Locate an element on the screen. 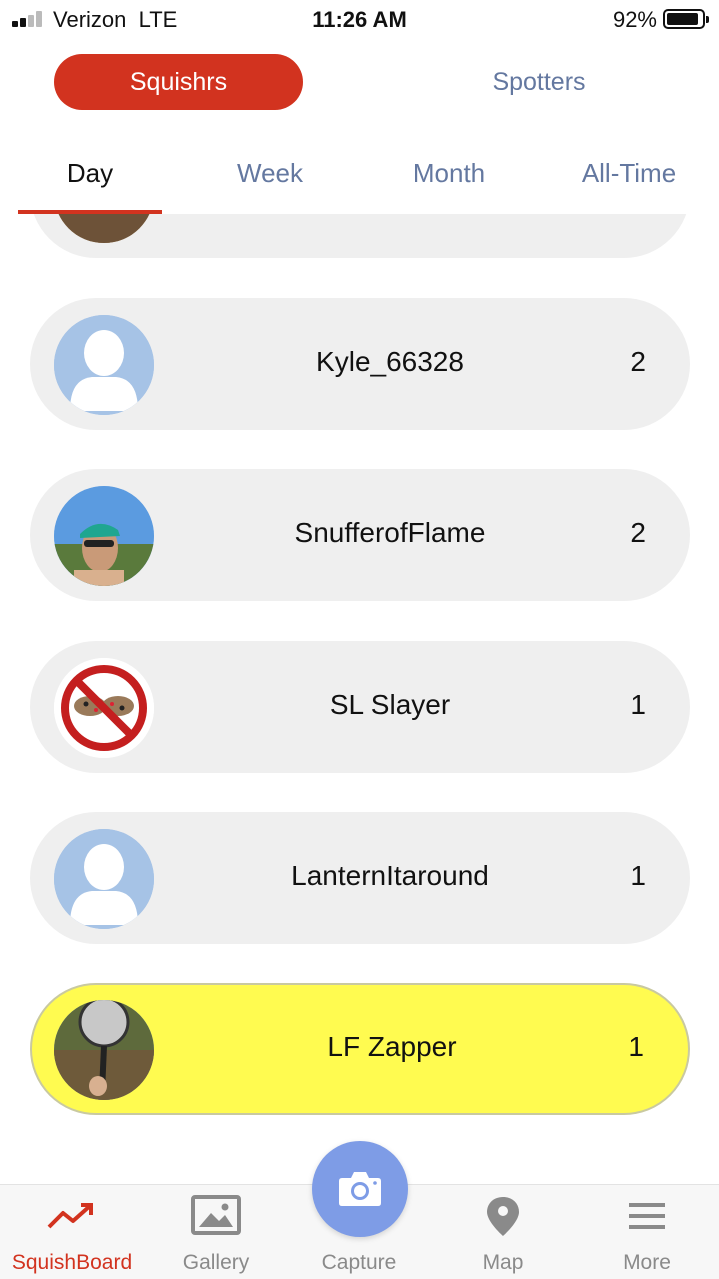  status-bar: Verizon LTE 11:26 AM 92% is located at coordinates (359, 20).